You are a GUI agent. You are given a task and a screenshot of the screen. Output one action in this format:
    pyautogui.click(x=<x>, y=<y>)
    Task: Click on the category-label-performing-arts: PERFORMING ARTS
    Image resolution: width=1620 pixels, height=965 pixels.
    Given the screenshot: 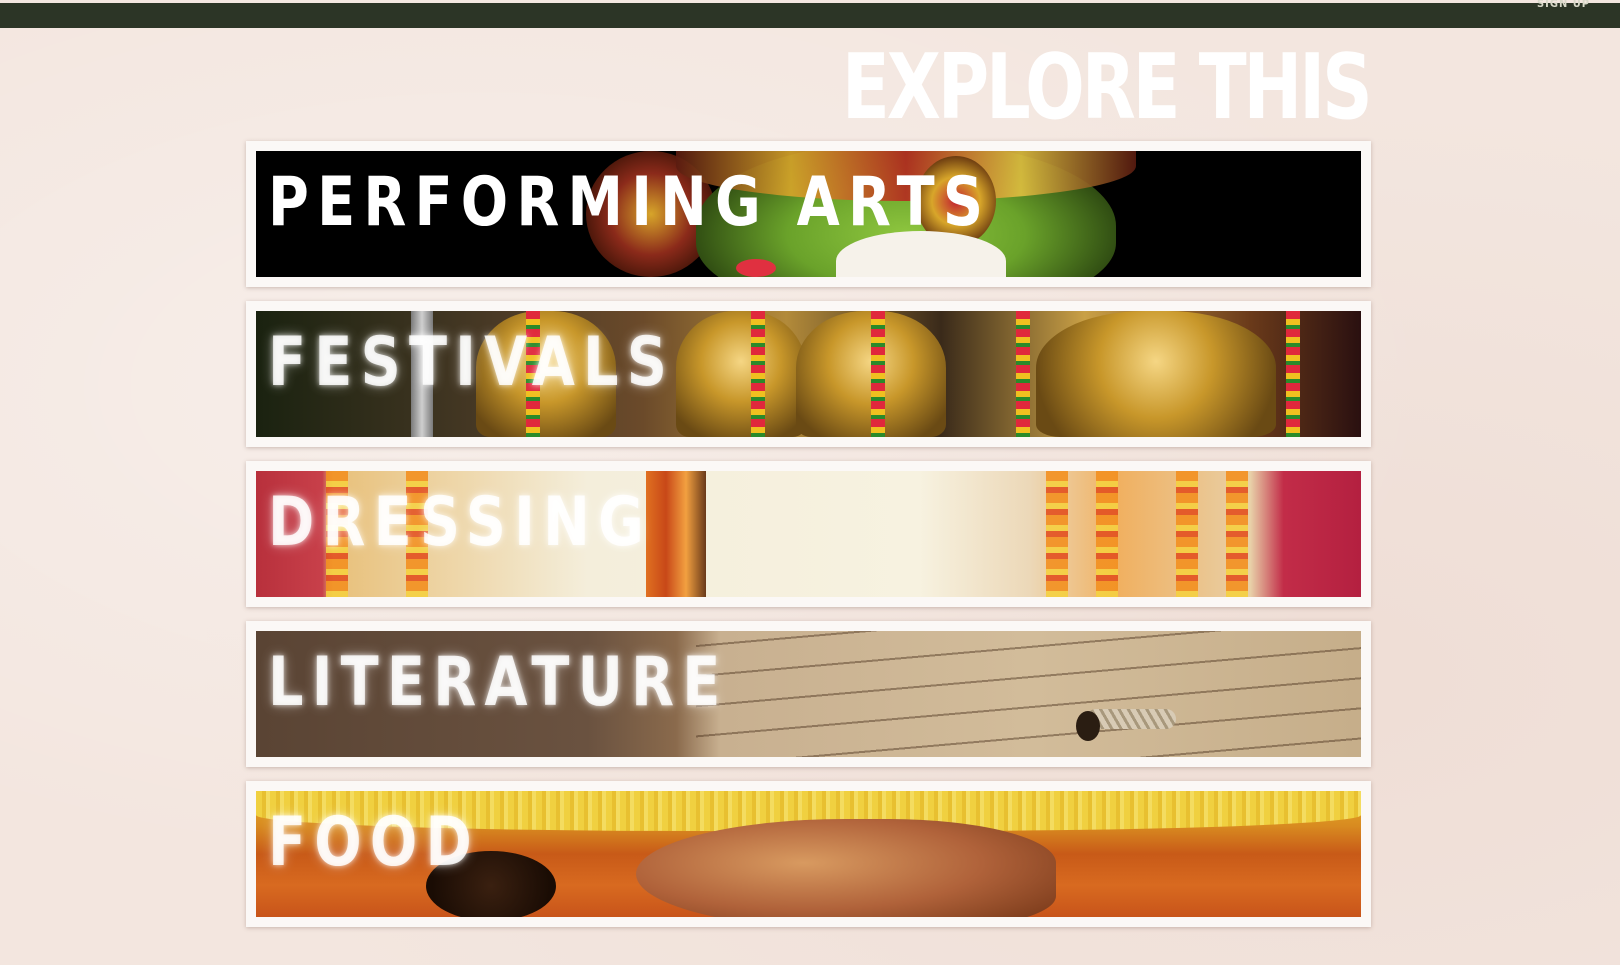 What is the action you would take?
    pyautogui.click(x=630, y=202)
    